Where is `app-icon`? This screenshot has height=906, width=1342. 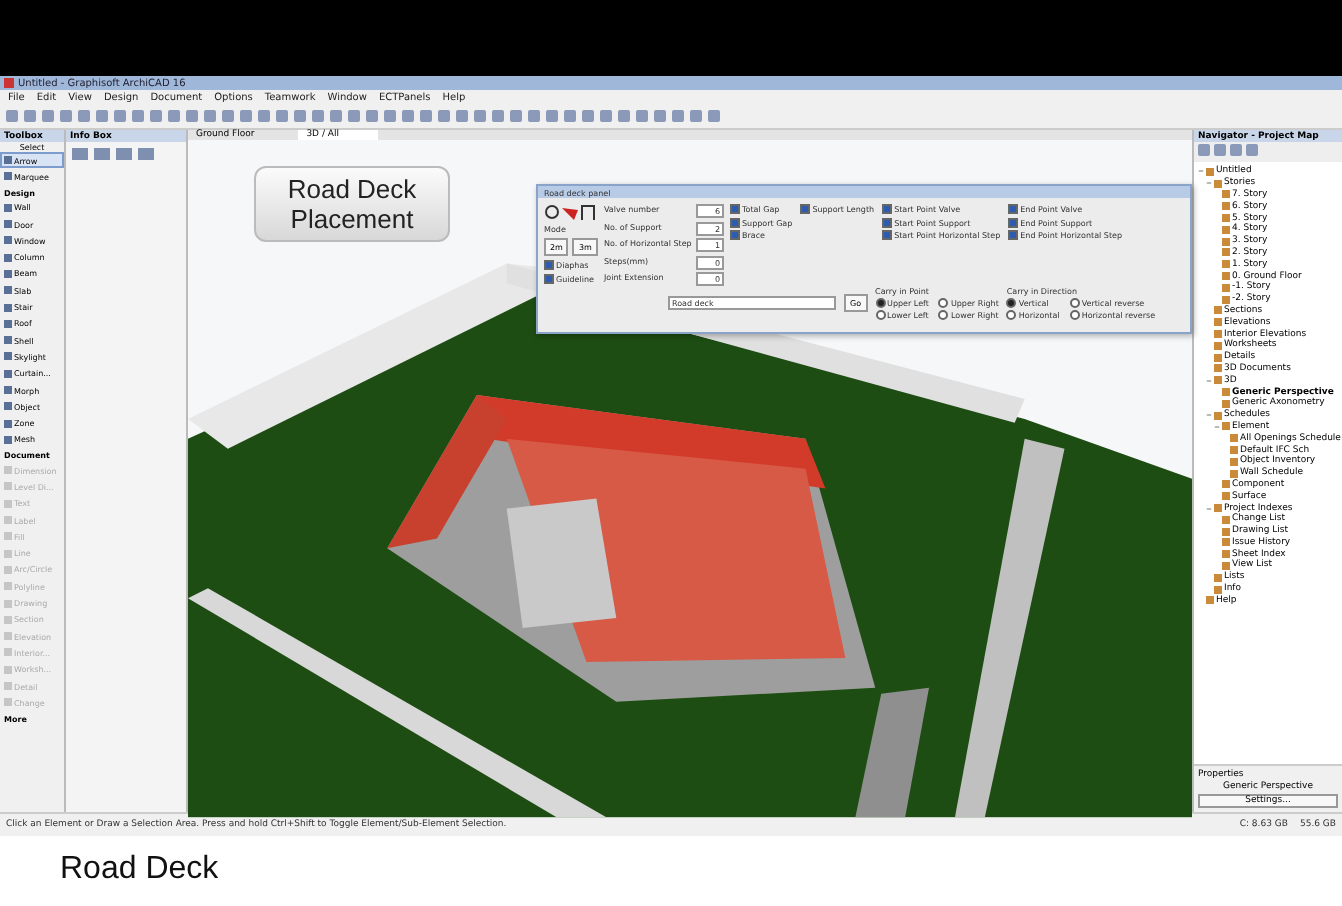
app-icon is located at coordinates (9, 83).